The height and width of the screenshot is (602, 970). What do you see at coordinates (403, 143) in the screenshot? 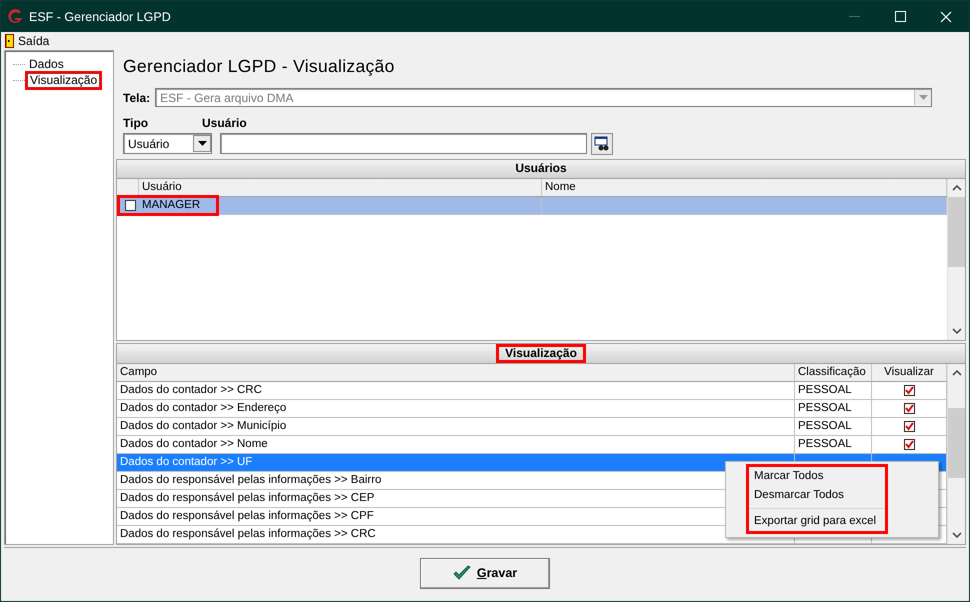
I see `user-input-field` at bounding box center [403, 143].